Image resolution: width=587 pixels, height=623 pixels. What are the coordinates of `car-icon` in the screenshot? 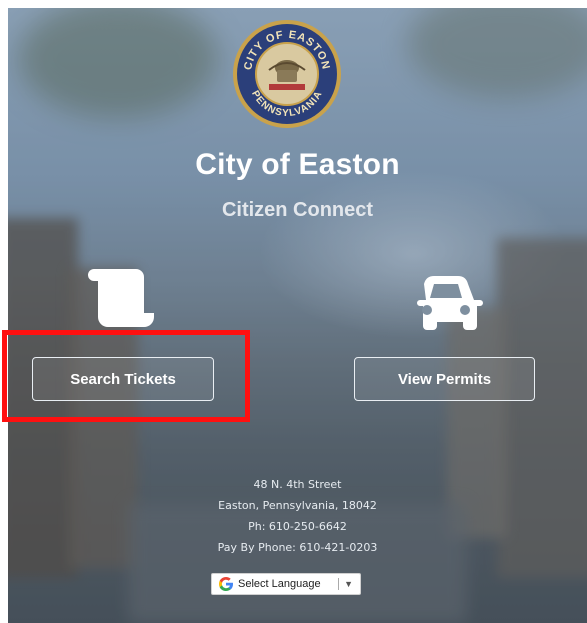 It's located at (450, 303).